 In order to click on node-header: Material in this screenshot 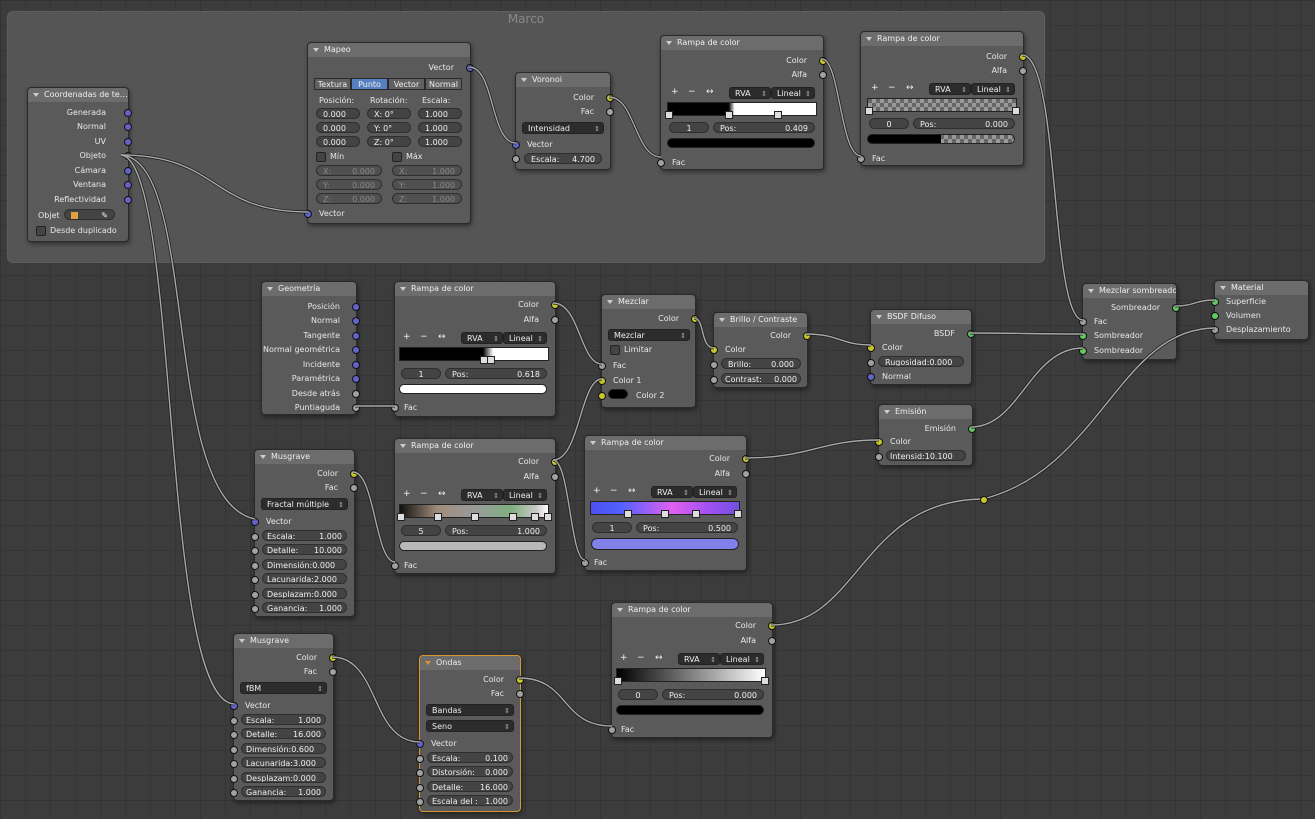, I will do `click(1261, 288)`.